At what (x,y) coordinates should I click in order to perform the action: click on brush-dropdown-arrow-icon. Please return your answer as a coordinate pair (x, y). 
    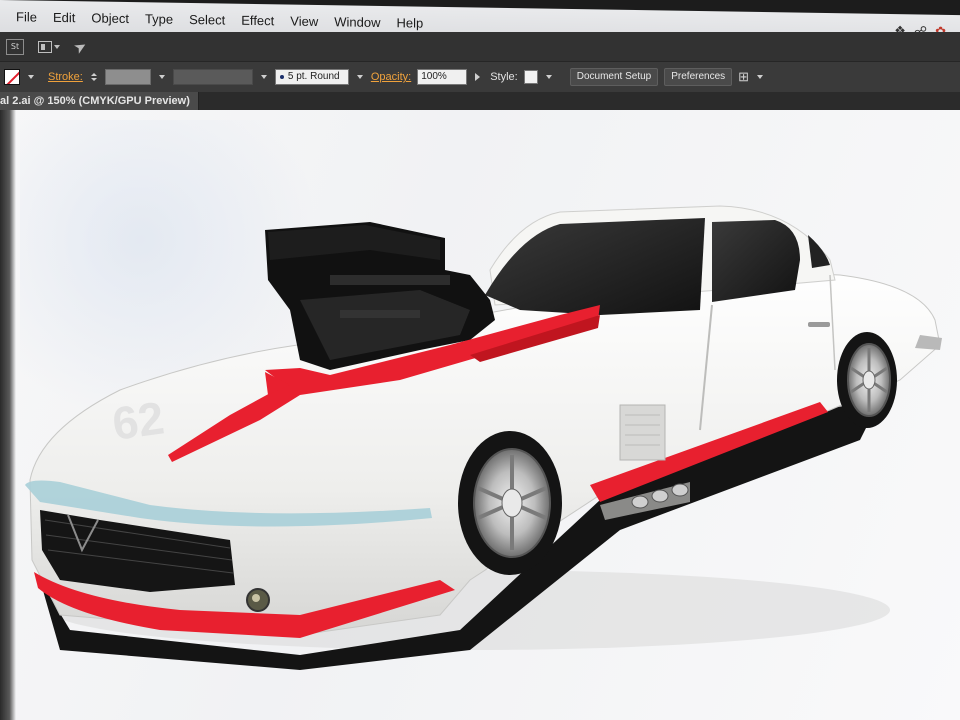
    Looking at the image, I should click on (360, 77).